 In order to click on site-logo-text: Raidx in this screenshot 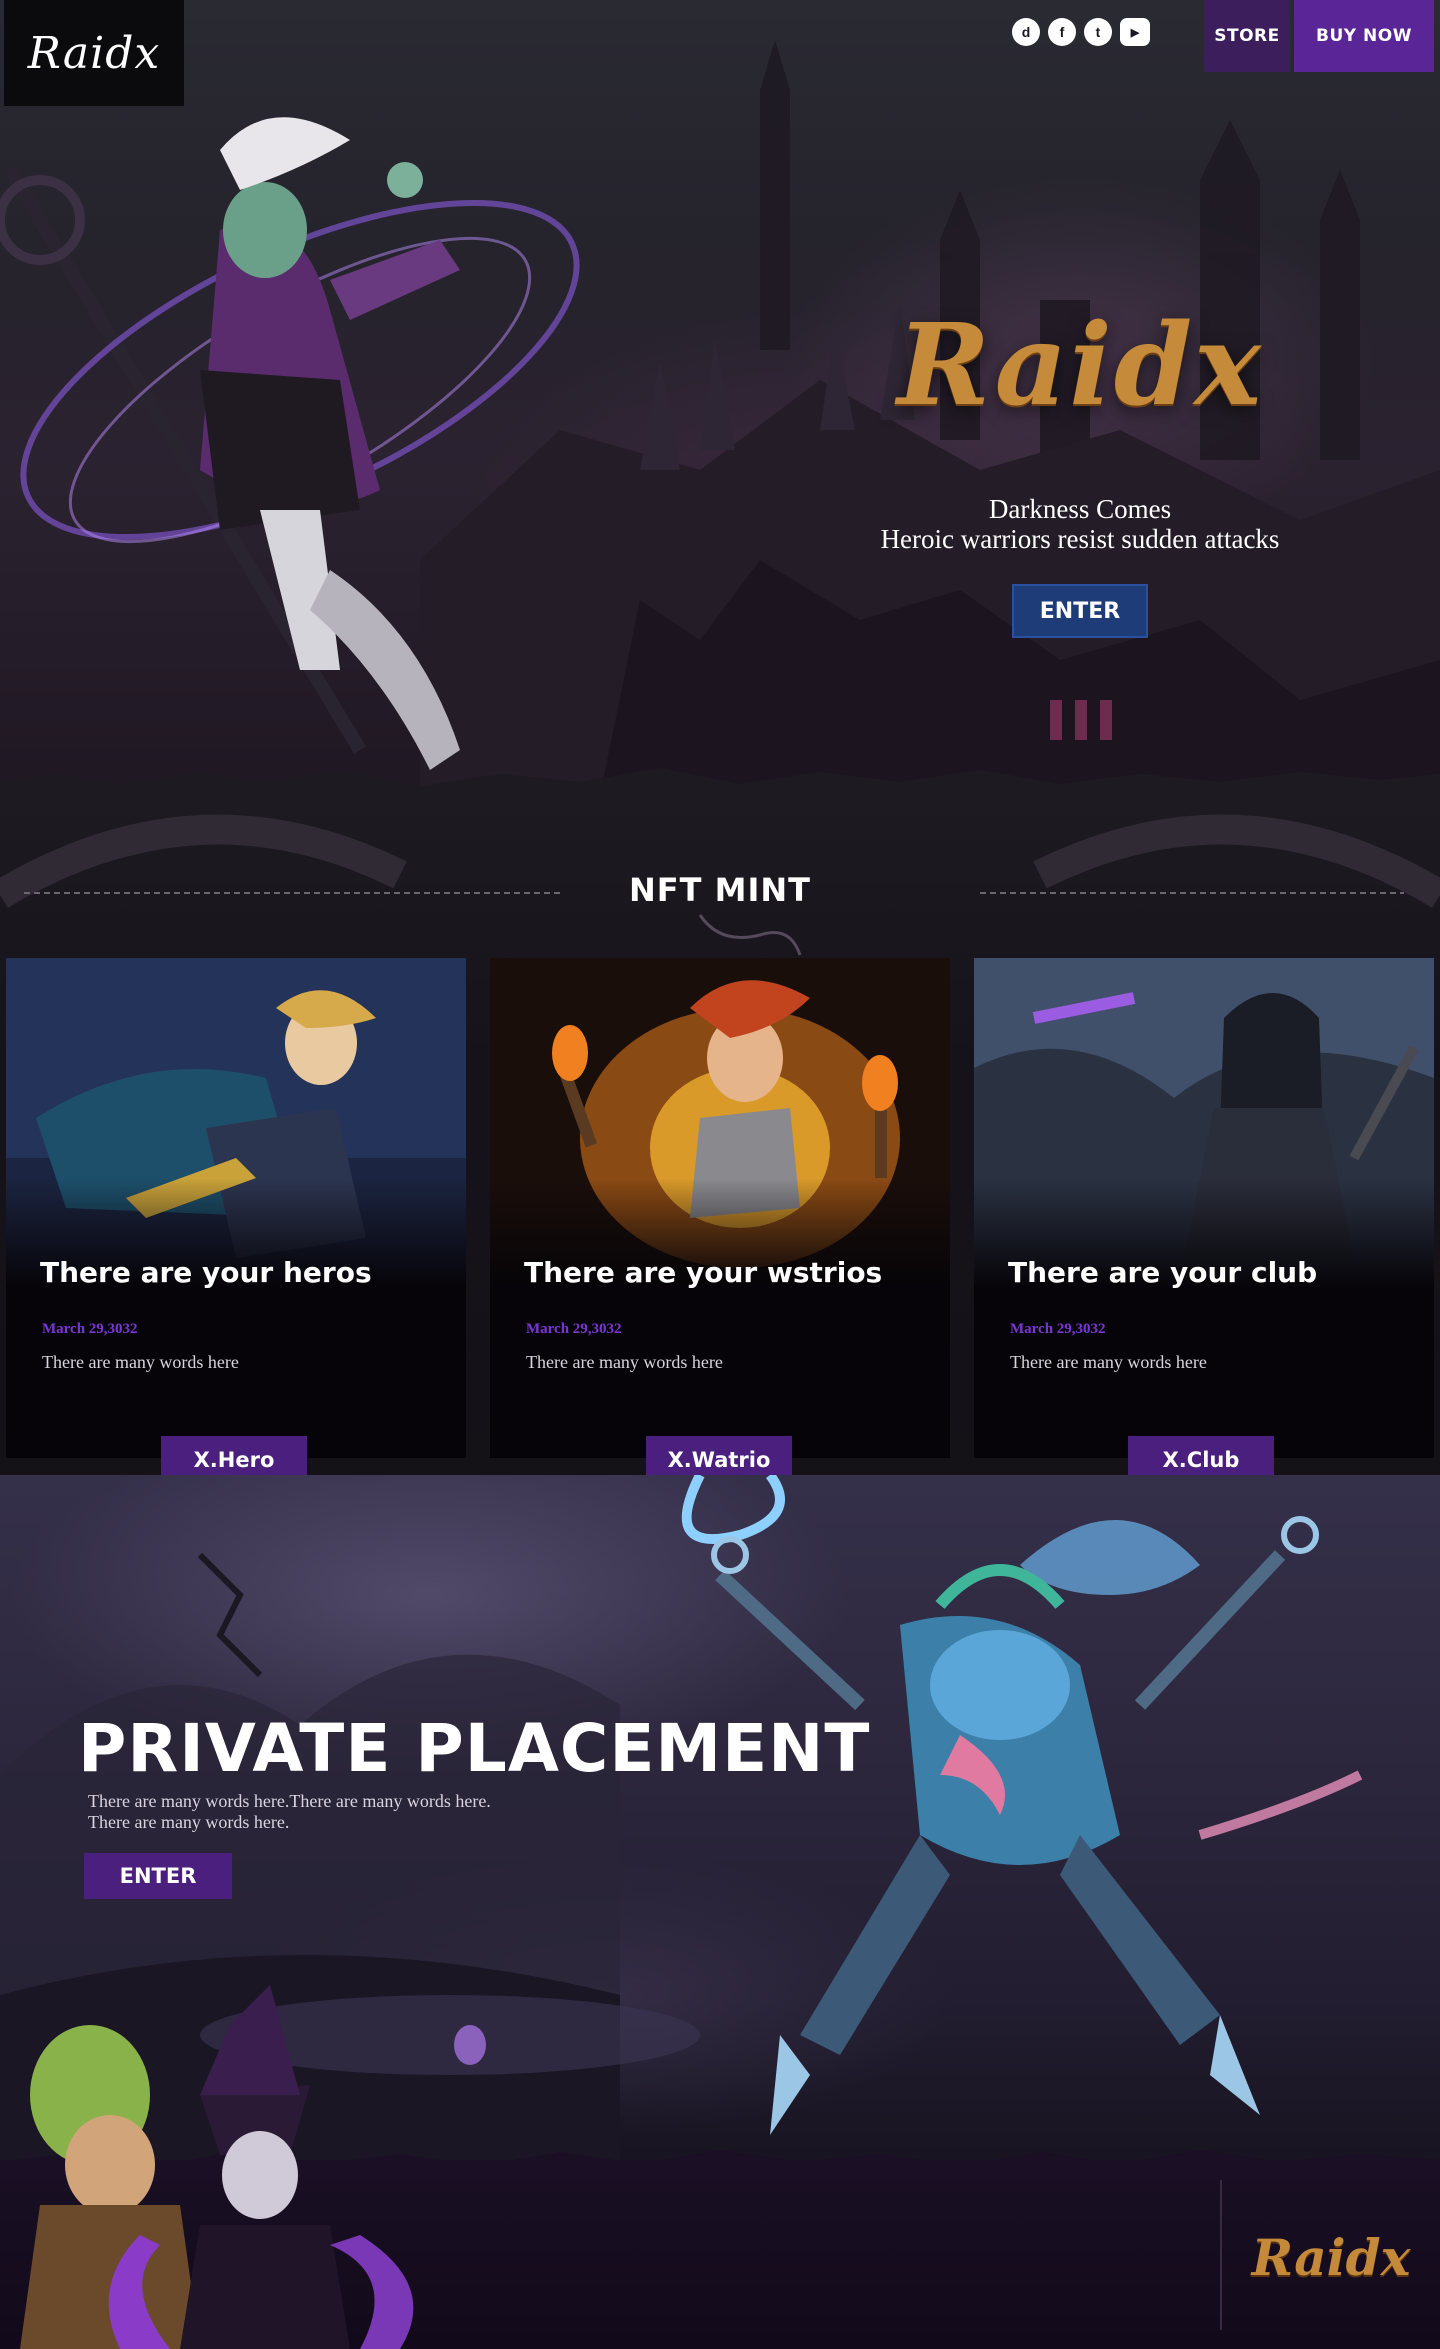, I will do `click(94, 53)`.